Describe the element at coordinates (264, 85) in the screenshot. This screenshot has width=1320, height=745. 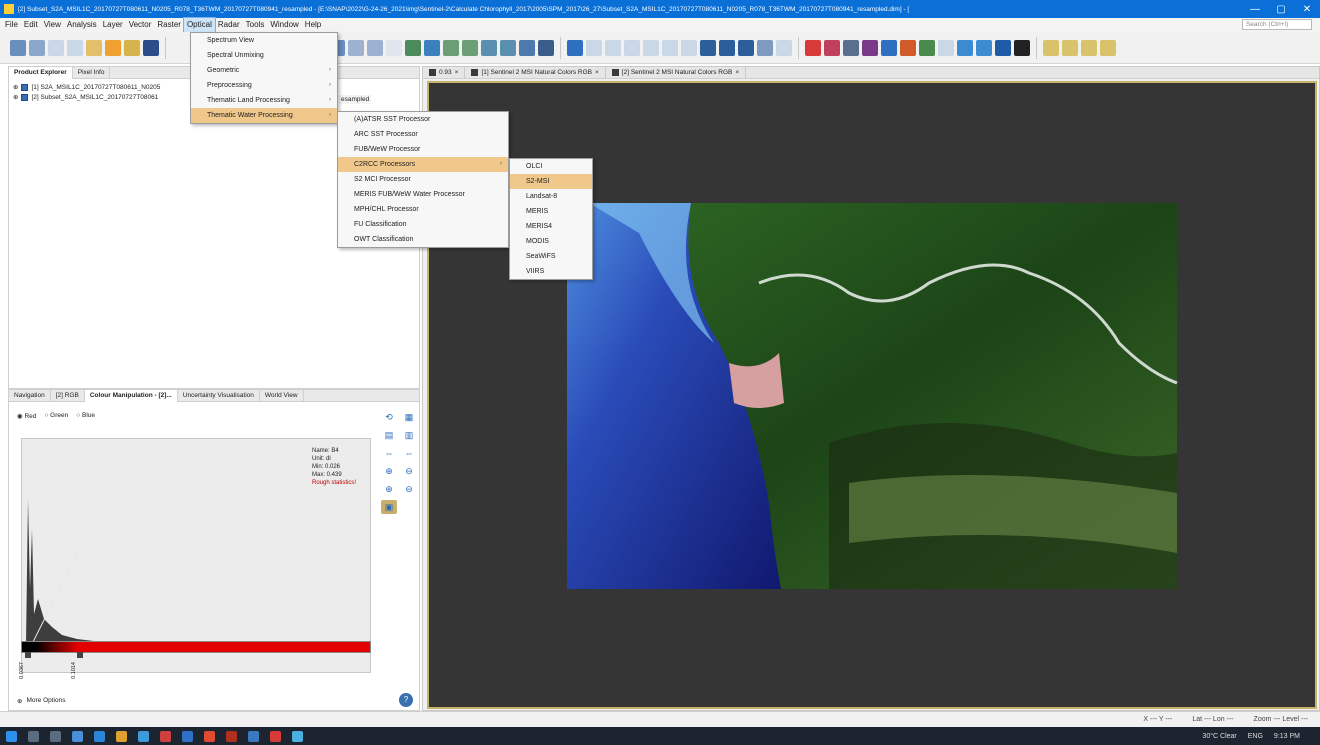
I see `menu-item-preprocessing: Preprocessing ›` at that location.